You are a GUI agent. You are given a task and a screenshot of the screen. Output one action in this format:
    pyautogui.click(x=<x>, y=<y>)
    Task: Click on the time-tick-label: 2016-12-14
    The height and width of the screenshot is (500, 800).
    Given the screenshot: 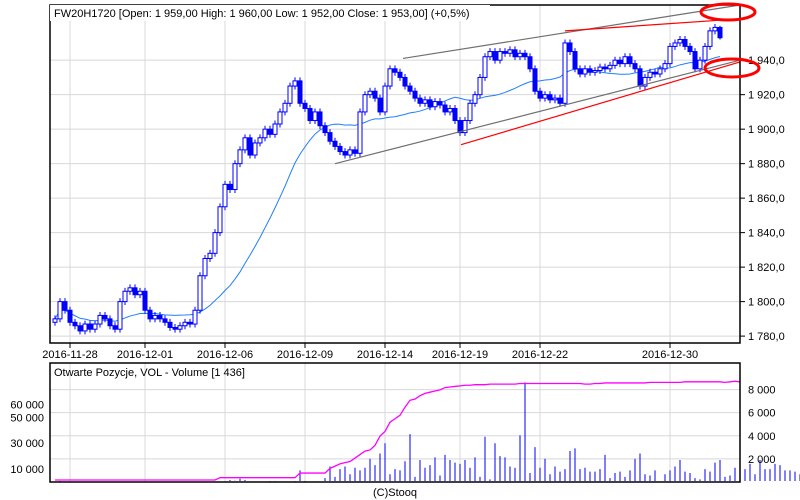 What is the action you would take?
    pyautogui.click(x=385, y=355)
    